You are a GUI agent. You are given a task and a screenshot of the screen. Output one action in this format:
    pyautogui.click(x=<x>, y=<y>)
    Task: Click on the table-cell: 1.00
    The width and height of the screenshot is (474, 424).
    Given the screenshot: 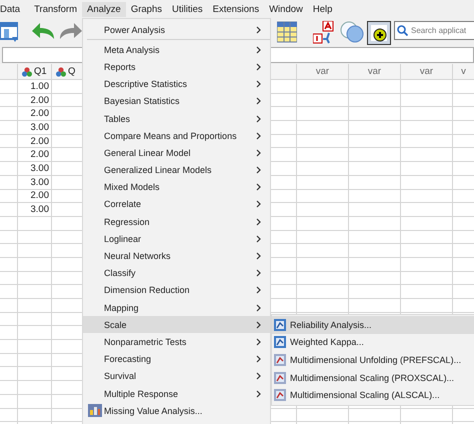 What is the action you would take?
    pyautogui.click(x=35, y=87)
    